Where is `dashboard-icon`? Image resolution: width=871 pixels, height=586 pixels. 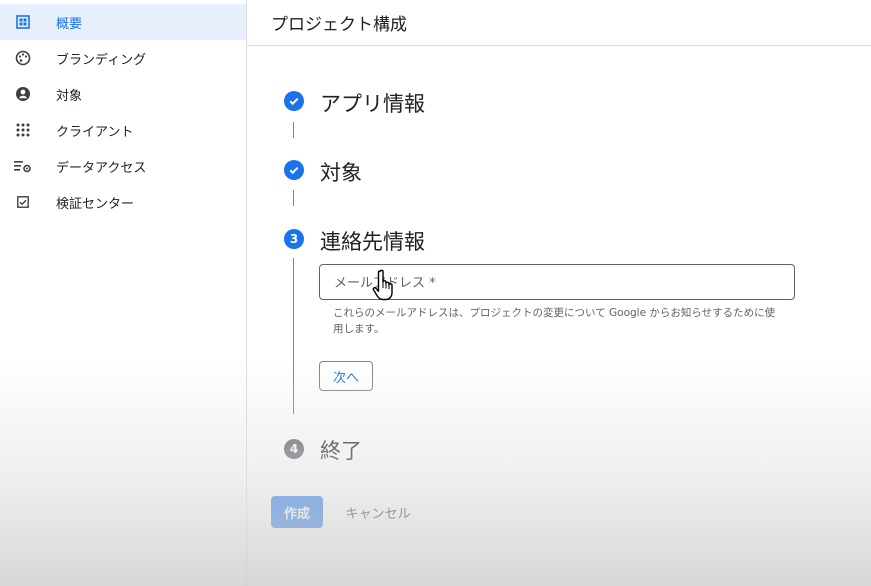
dashboard-icon is located at coordinates (23, 22).